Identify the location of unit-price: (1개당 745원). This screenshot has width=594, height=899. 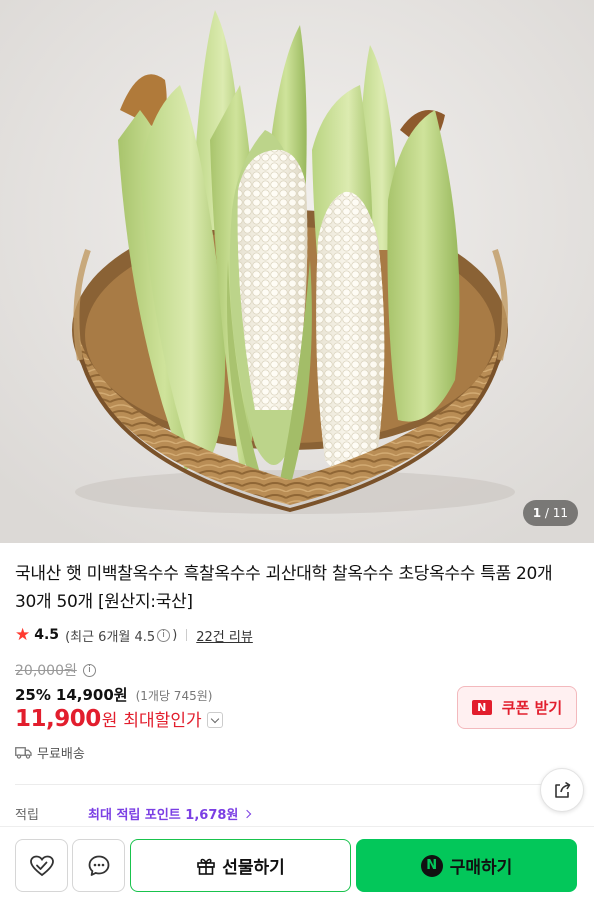
(174, 696).